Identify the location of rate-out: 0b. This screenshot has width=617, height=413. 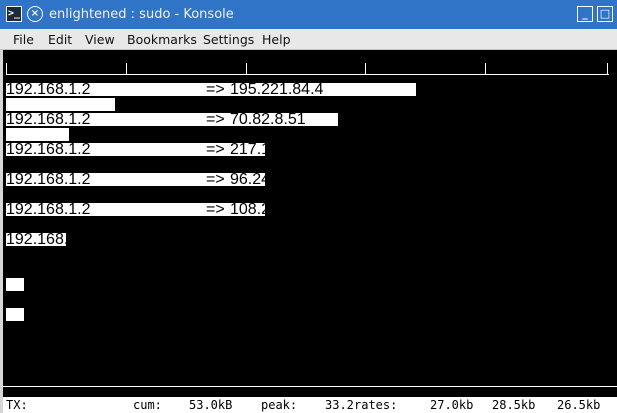
(439, 239).